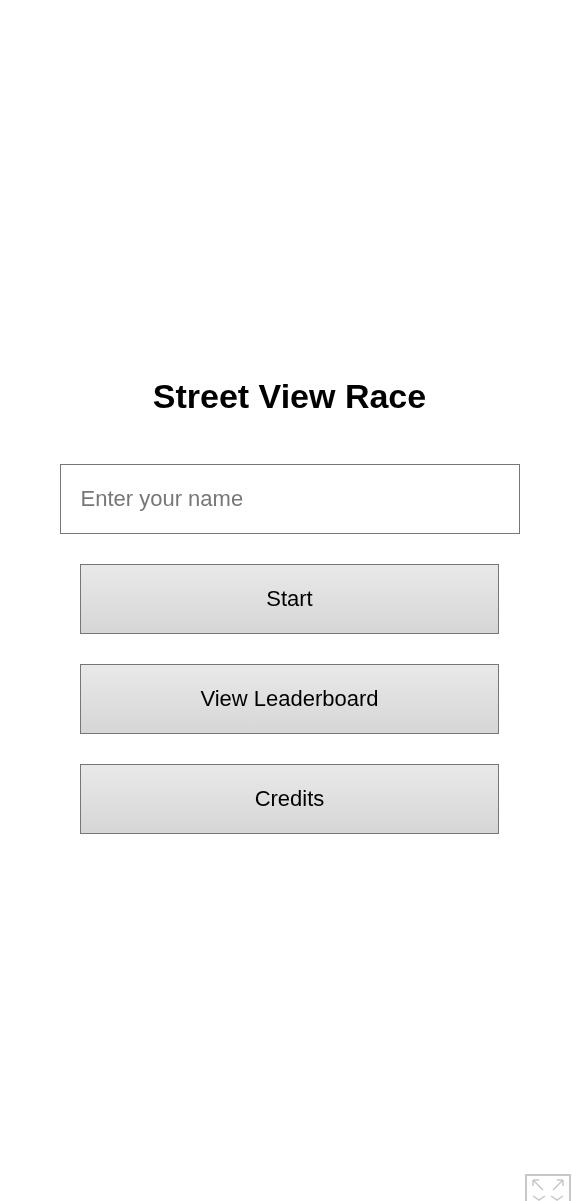 The height and width of the screenshot is (1201, 579). I want to click on name-field: Enter your name, so click(289, 498).